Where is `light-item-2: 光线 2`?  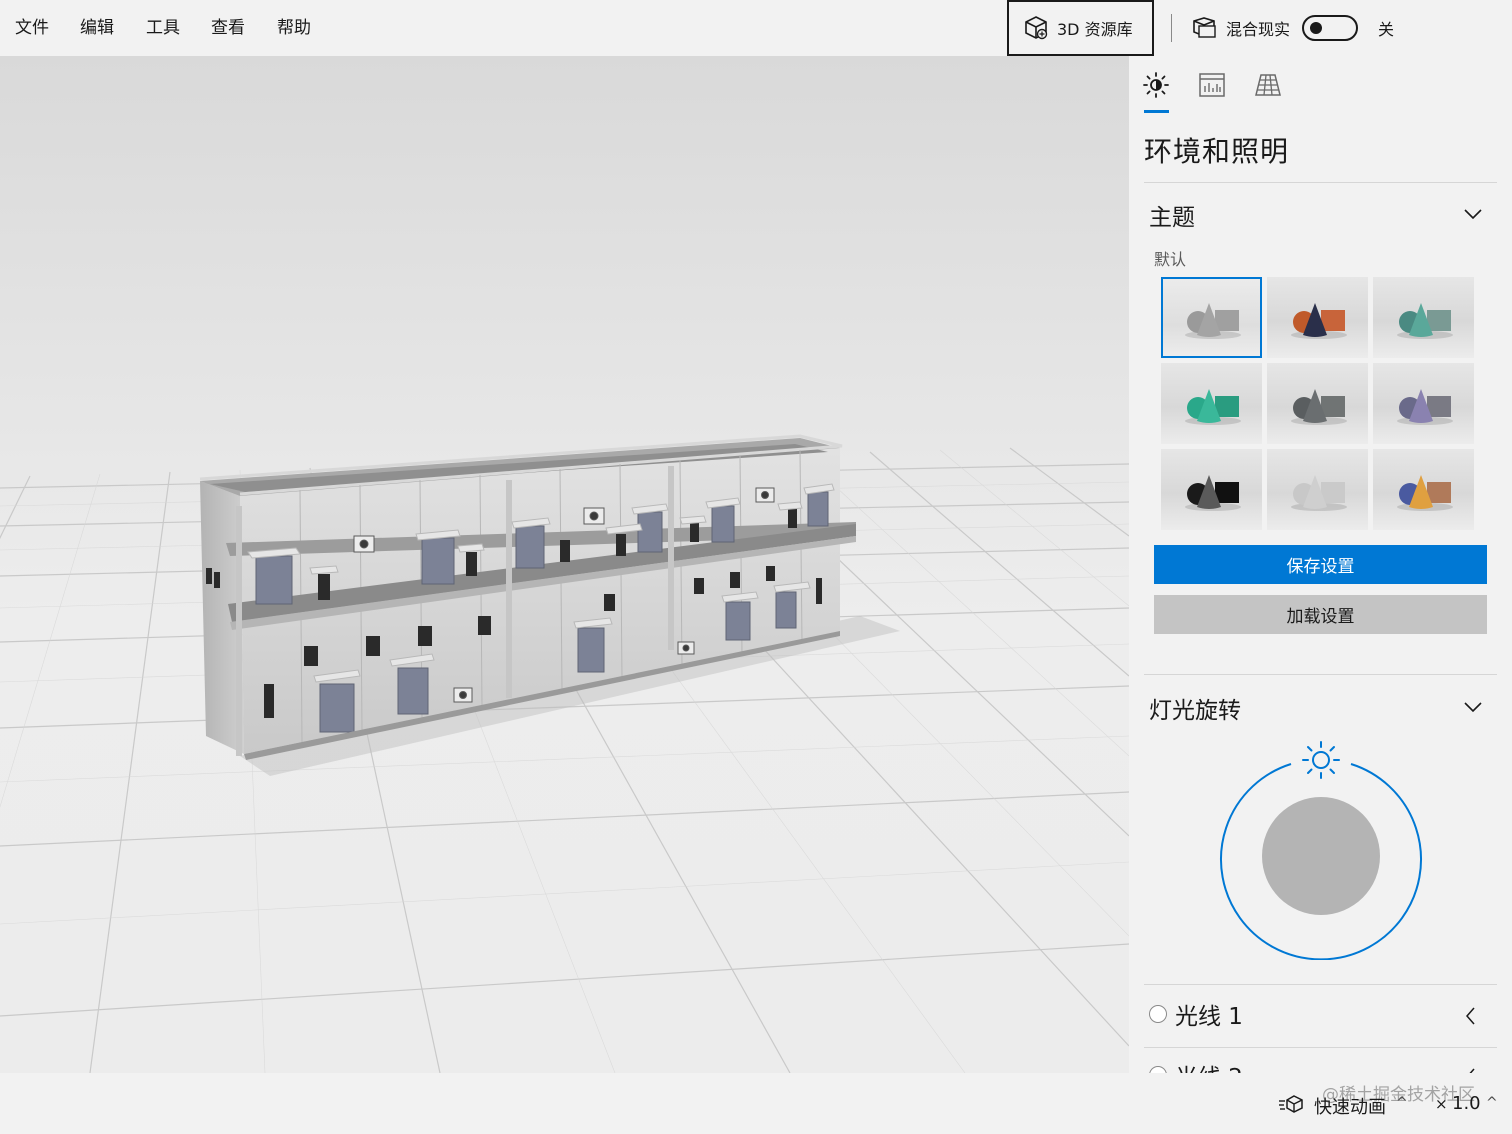
light-item-2: 光线 2 is located at coordinates (1196, 1065).